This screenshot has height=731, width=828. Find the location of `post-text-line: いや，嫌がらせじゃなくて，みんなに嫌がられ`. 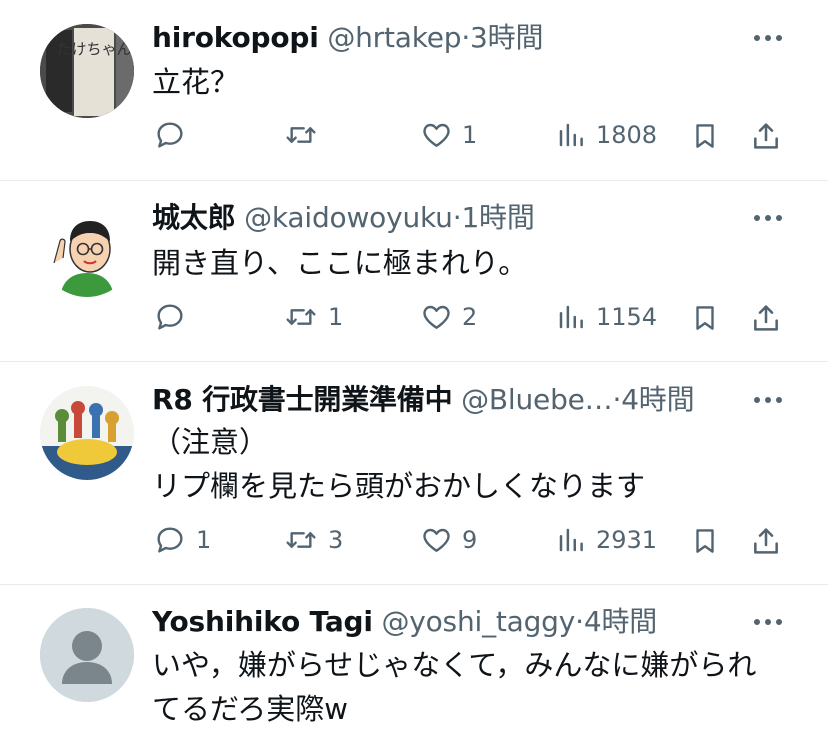

post-text-line: いや，嫌がらせじゃなくて，みんなに嫌がられ is located at coordinates (454, 665).